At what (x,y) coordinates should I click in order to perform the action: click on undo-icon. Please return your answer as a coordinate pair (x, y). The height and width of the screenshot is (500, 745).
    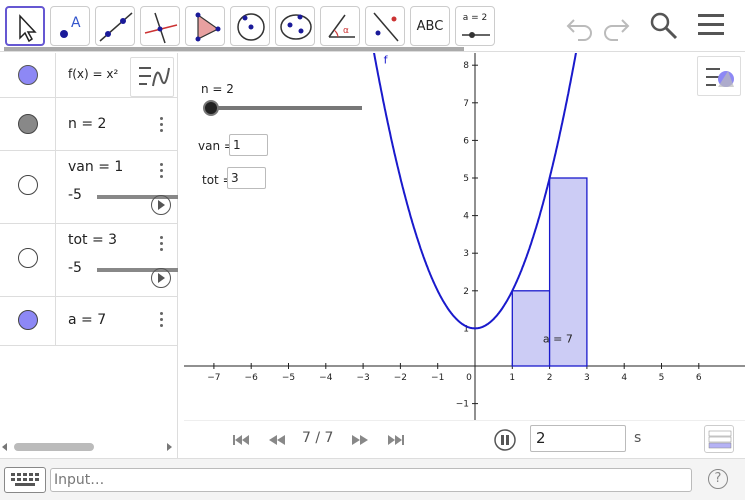
    Looking at the image, I should click on (580, 28).